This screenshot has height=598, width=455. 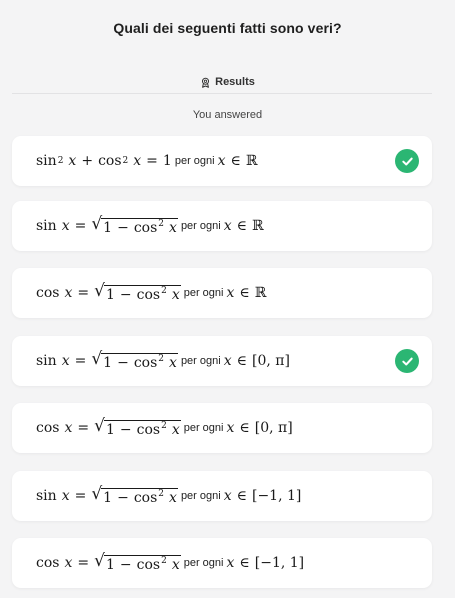 I want to click on divider, so click(x=222, y=93).